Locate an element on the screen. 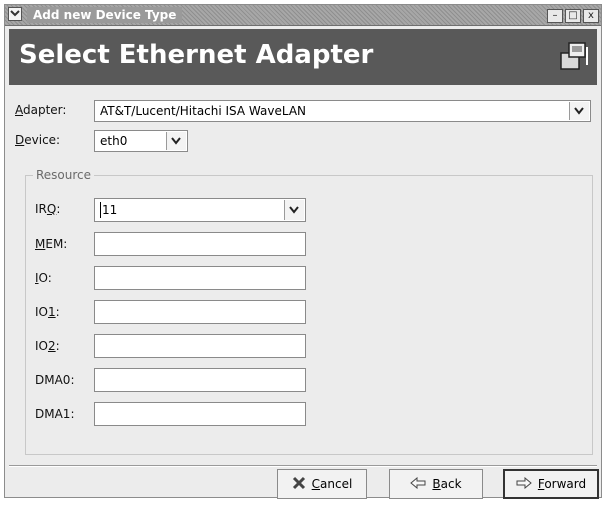  cancel-button: Cancel is located at coordinates (322, 484).